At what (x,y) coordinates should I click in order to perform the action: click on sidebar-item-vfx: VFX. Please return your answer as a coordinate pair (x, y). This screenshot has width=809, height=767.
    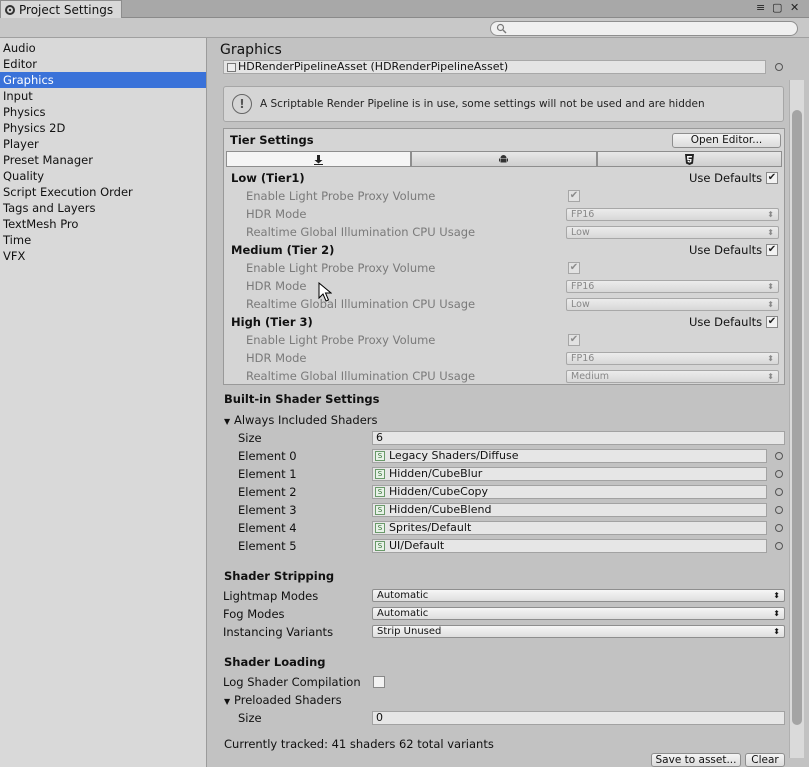
    Looking at the image, I should click on (103, 256).